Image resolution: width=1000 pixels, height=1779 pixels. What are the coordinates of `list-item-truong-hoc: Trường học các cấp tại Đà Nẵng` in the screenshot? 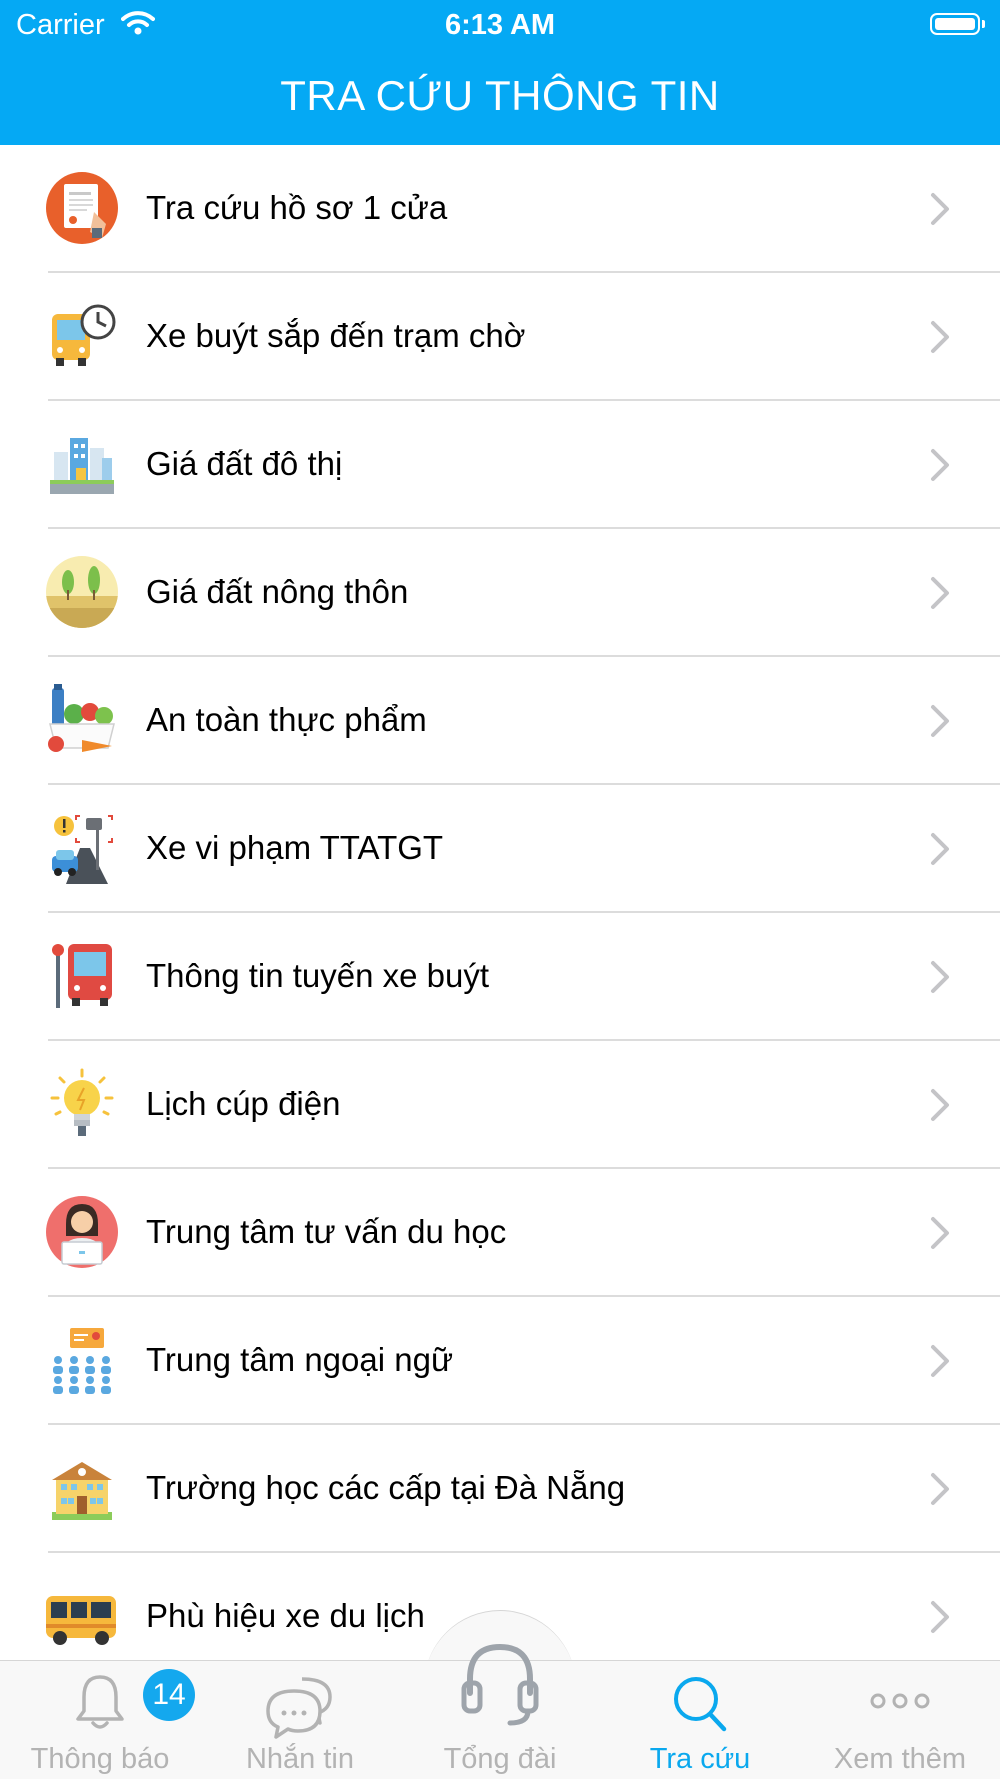 It's located at (500, 1489).